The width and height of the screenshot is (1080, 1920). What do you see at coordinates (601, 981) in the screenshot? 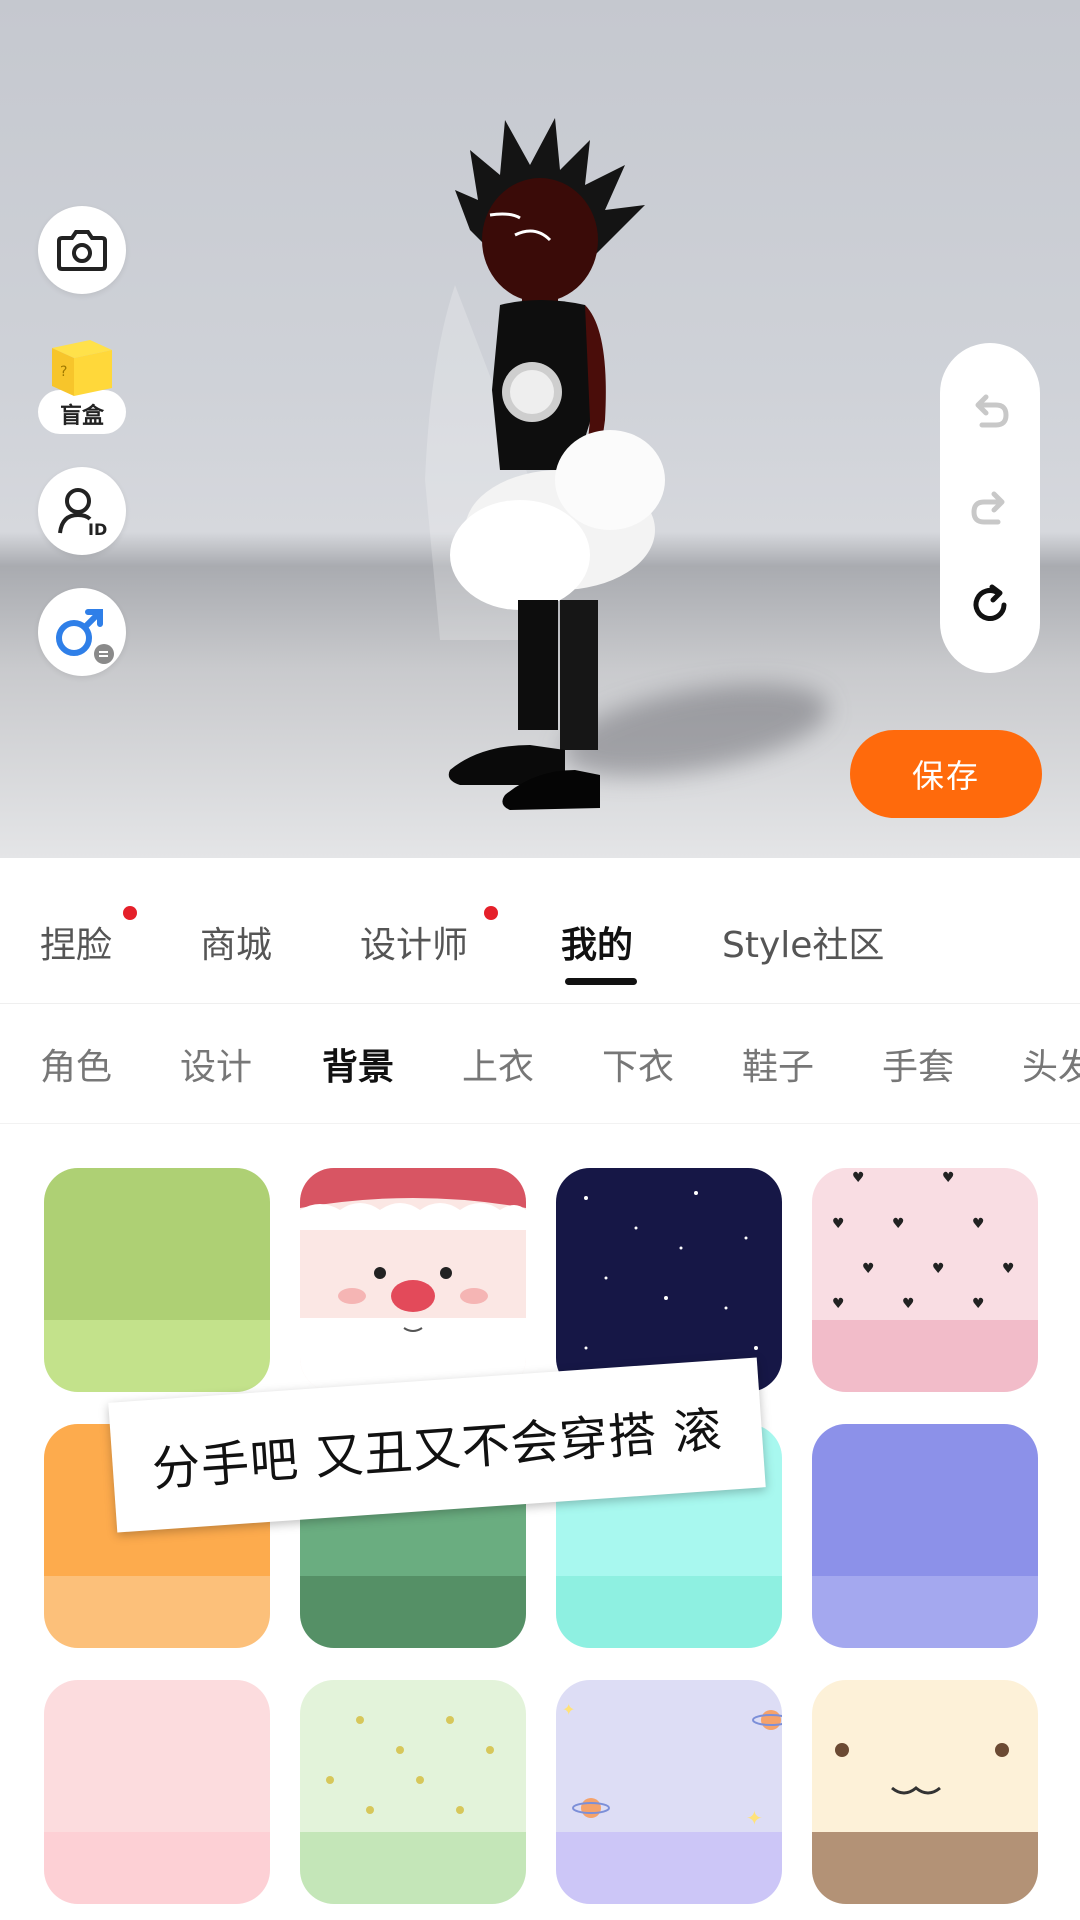
I see `active-tab-indicator` at bounding box center [601, 981].